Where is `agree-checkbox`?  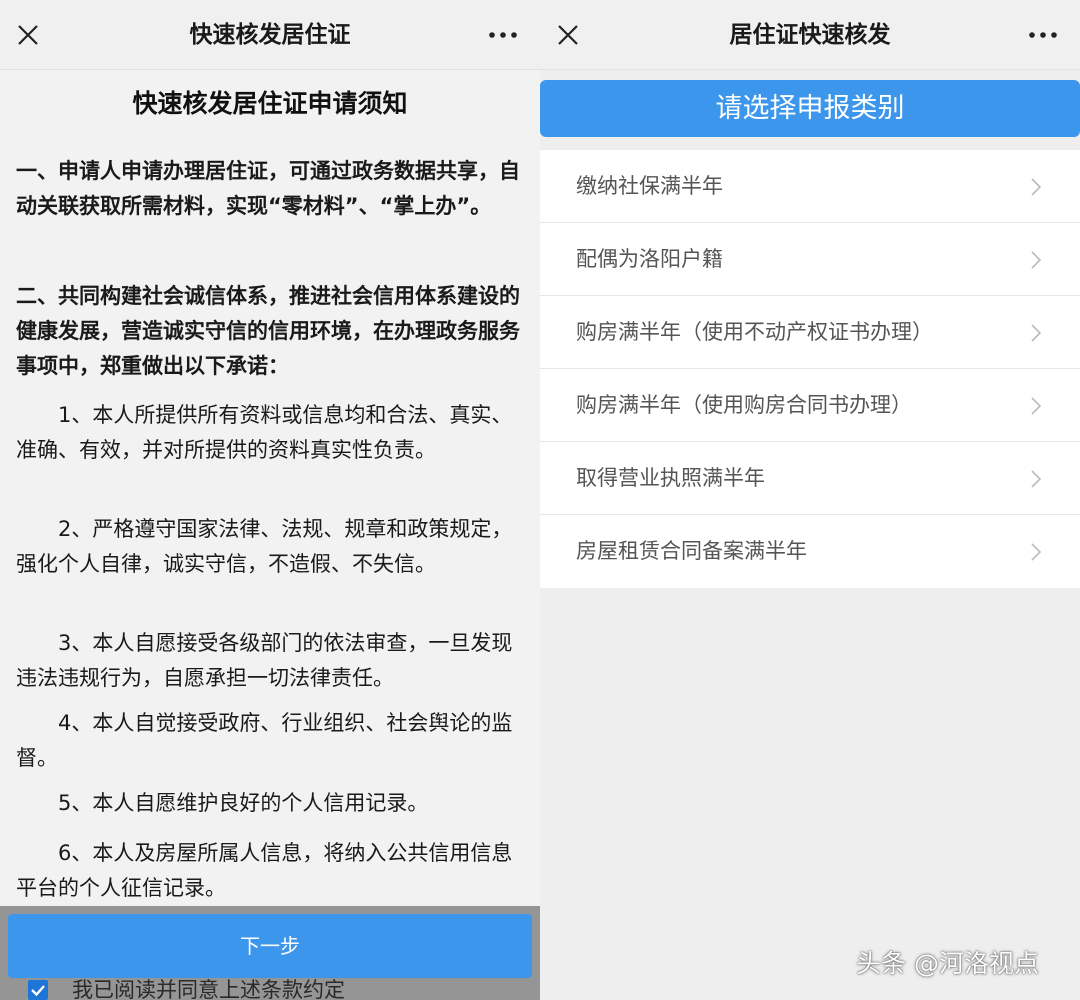
agree-checkbox is located at coordinates (38, 990).